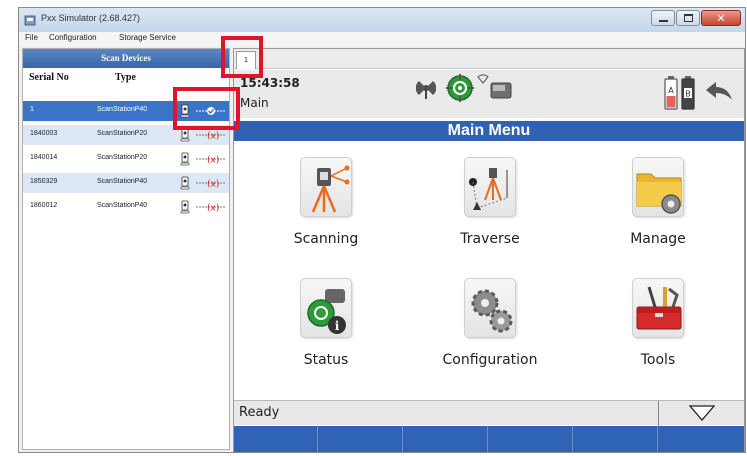 The width and height of the screenshot is (747, 456). What do you see at coordinates (326, 311) in the screenshot?
I see `status-icon: i` at bounding box center [326, 311].